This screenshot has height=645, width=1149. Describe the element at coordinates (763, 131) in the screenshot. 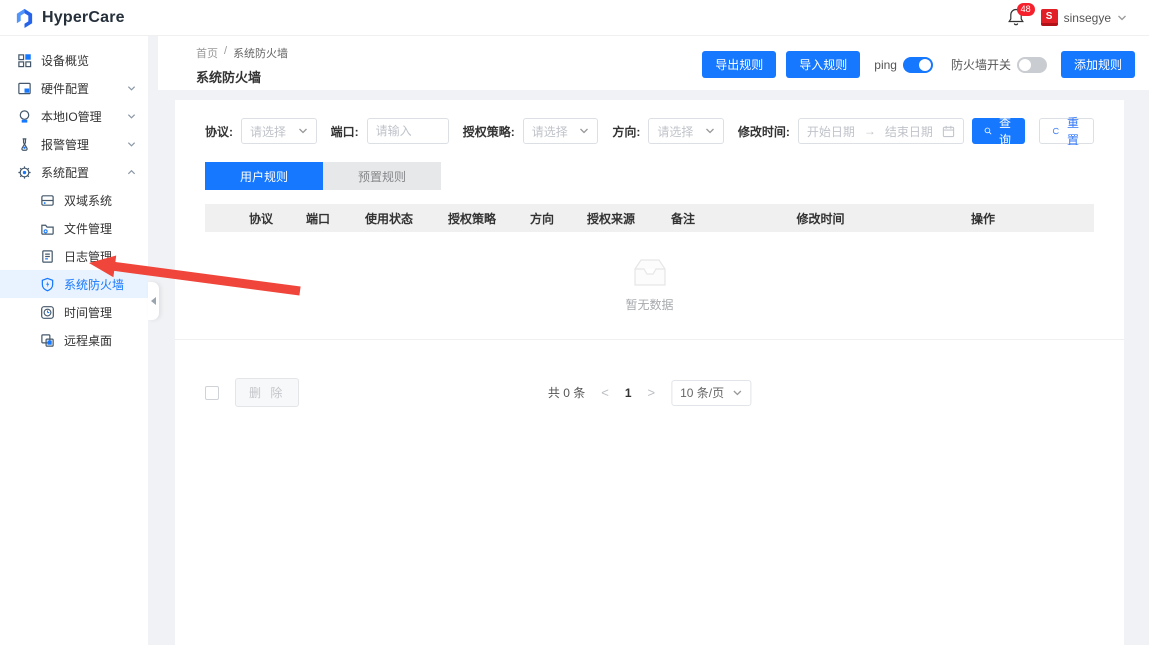

I see `mtime-label: 修改时间:` at that location.